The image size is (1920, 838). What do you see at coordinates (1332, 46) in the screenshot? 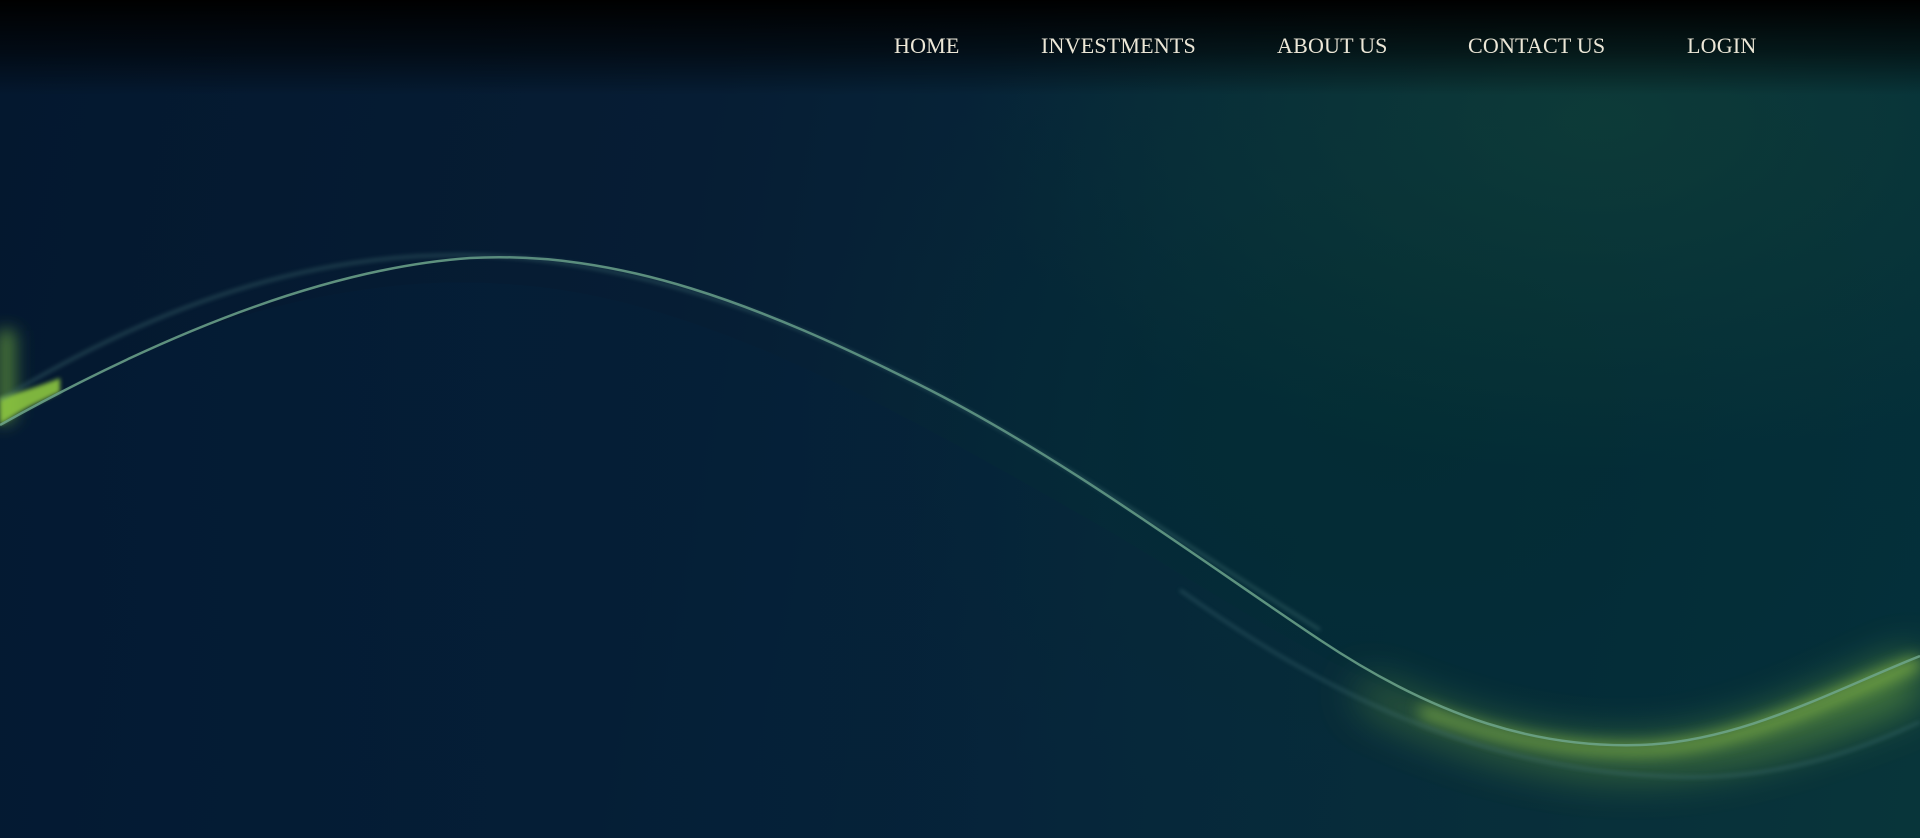
I see `nav-link-about-us: ABOUT US` at bounding box center [1332, 46].